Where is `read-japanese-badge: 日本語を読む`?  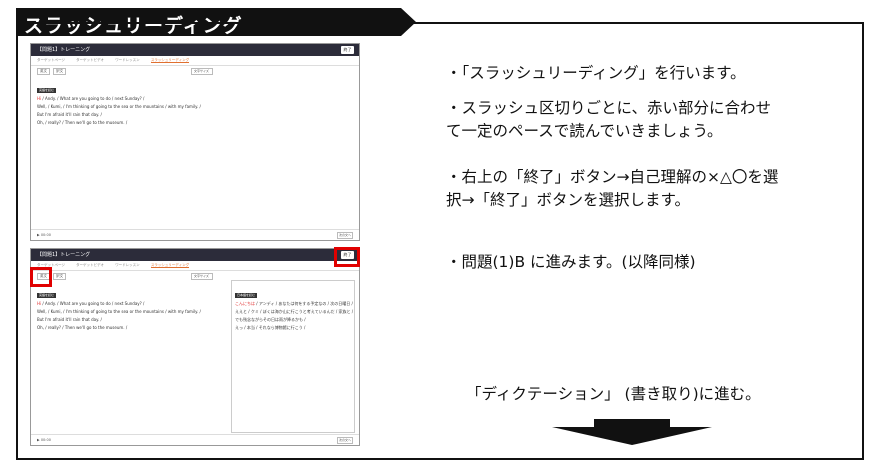 read-japanese-badge: 日本語を読む is located at coordinates (246, 295).